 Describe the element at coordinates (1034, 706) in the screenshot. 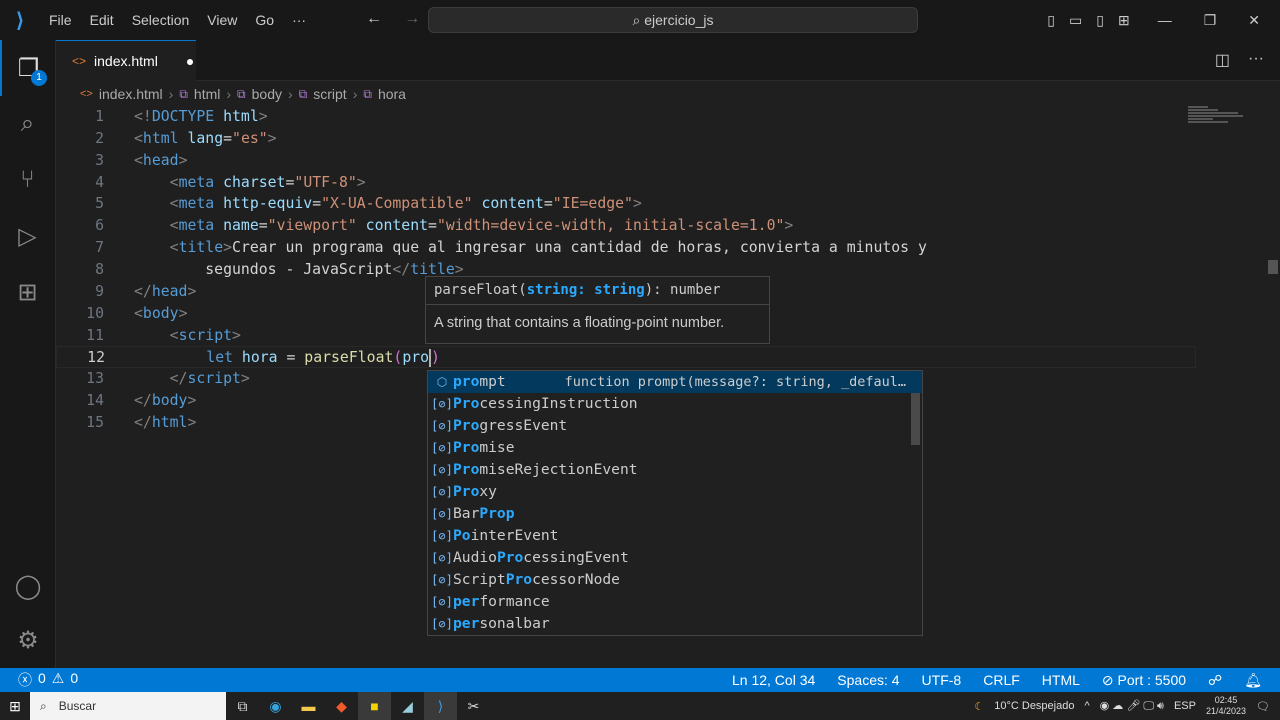

I see `weather: 10°C Despejado` at that location.